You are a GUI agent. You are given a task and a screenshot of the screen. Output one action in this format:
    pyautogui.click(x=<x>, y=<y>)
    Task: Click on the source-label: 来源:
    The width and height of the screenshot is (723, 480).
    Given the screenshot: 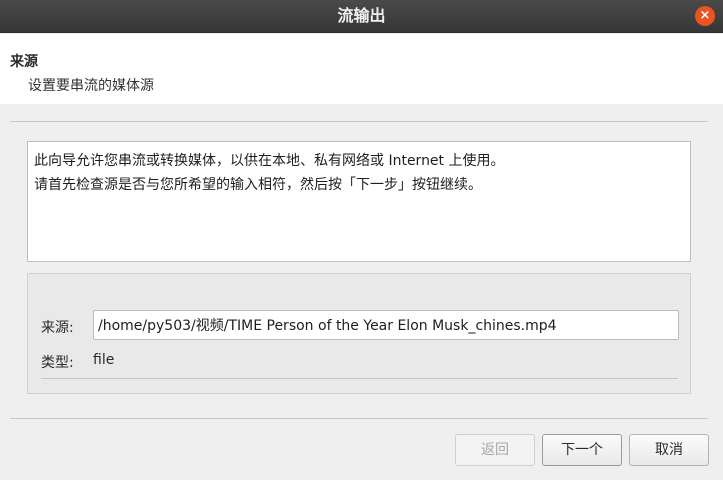 What is the action you would take?
    pyautogui.click(x=57, y=328)
    